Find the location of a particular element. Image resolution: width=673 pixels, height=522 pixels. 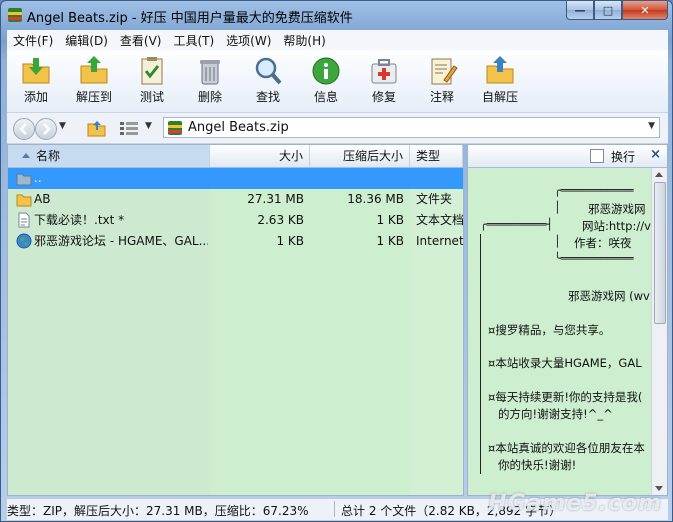

comment-scrollbar is located at coordinates (659, 331).